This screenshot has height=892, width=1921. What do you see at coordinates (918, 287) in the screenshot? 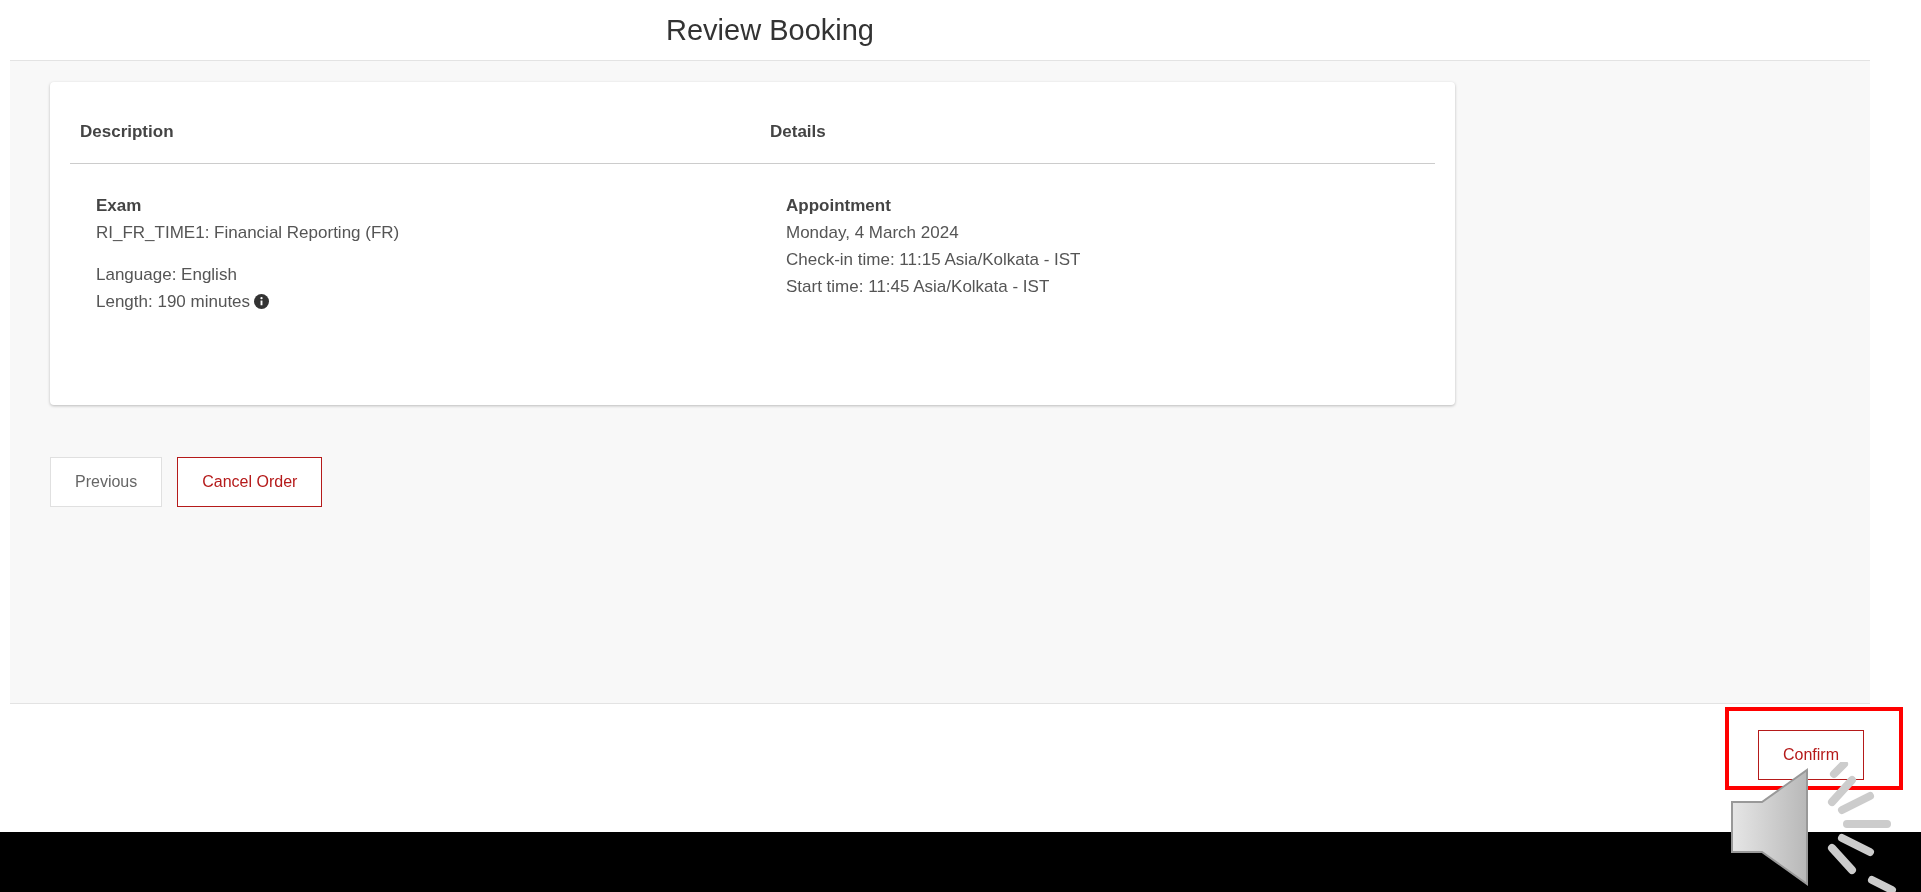
I see `appointment-detail: Start time: 11:45 Asia/Kolkata - IST` at bounding box center [918, 287].